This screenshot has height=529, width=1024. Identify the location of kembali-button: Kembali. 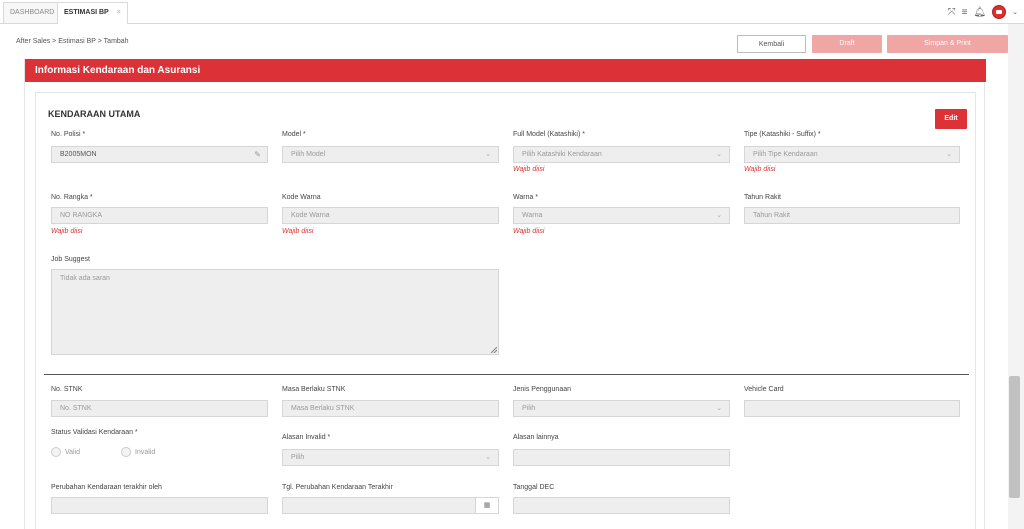
(771, 44).